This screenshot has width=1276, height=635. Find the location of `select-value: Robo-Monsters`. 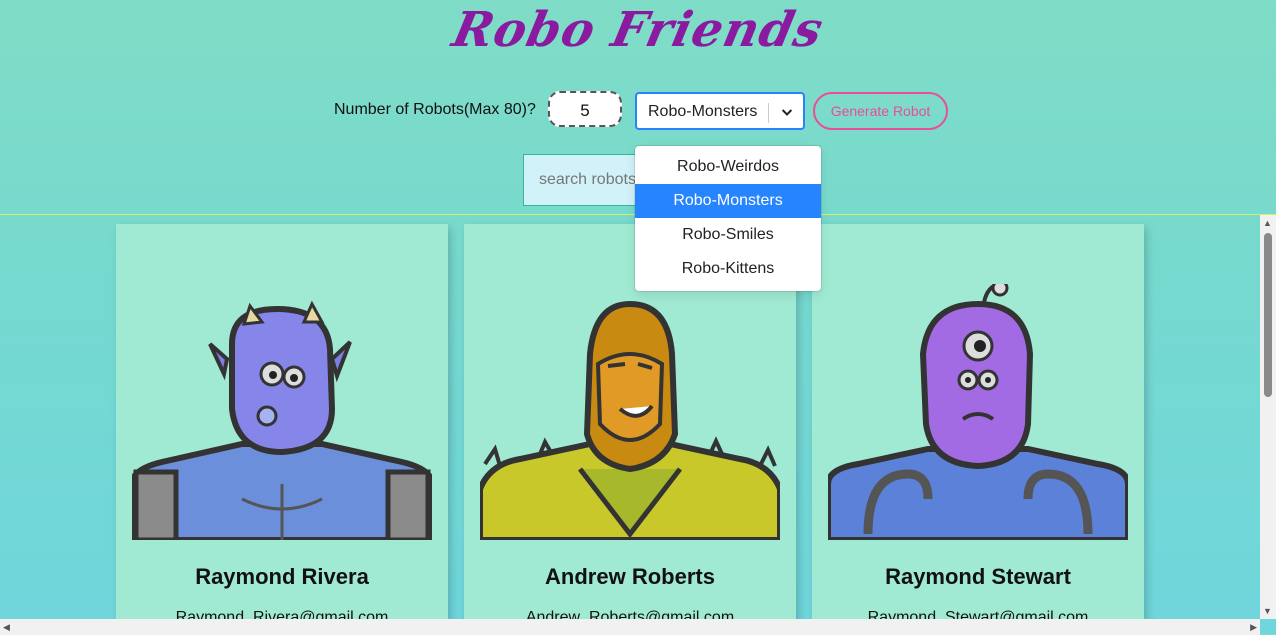

select-value: Robo-Monsters is located at coordinates (703, 111).